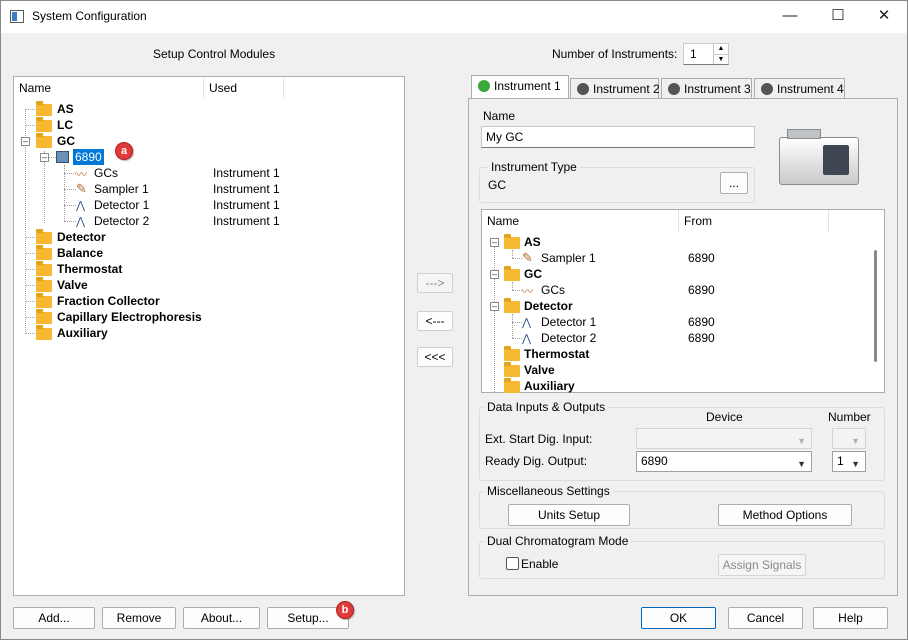 The width and height of the screenshot is (908, 640). Describe the element at coordinates (520, 87) in the screenshot. I see `tab-instrument-1: Instrument 1` at that location.